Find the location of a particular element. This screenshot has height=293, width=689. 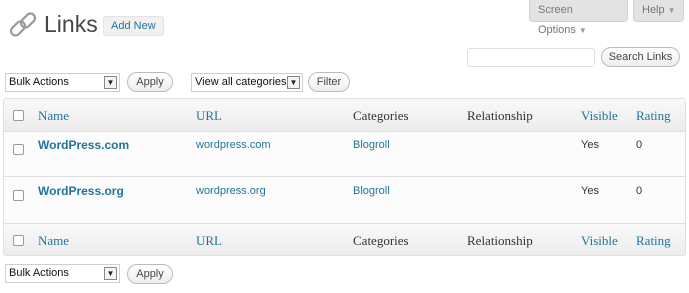

column-categories-footer: Categories is located at coordinates (381, 240).